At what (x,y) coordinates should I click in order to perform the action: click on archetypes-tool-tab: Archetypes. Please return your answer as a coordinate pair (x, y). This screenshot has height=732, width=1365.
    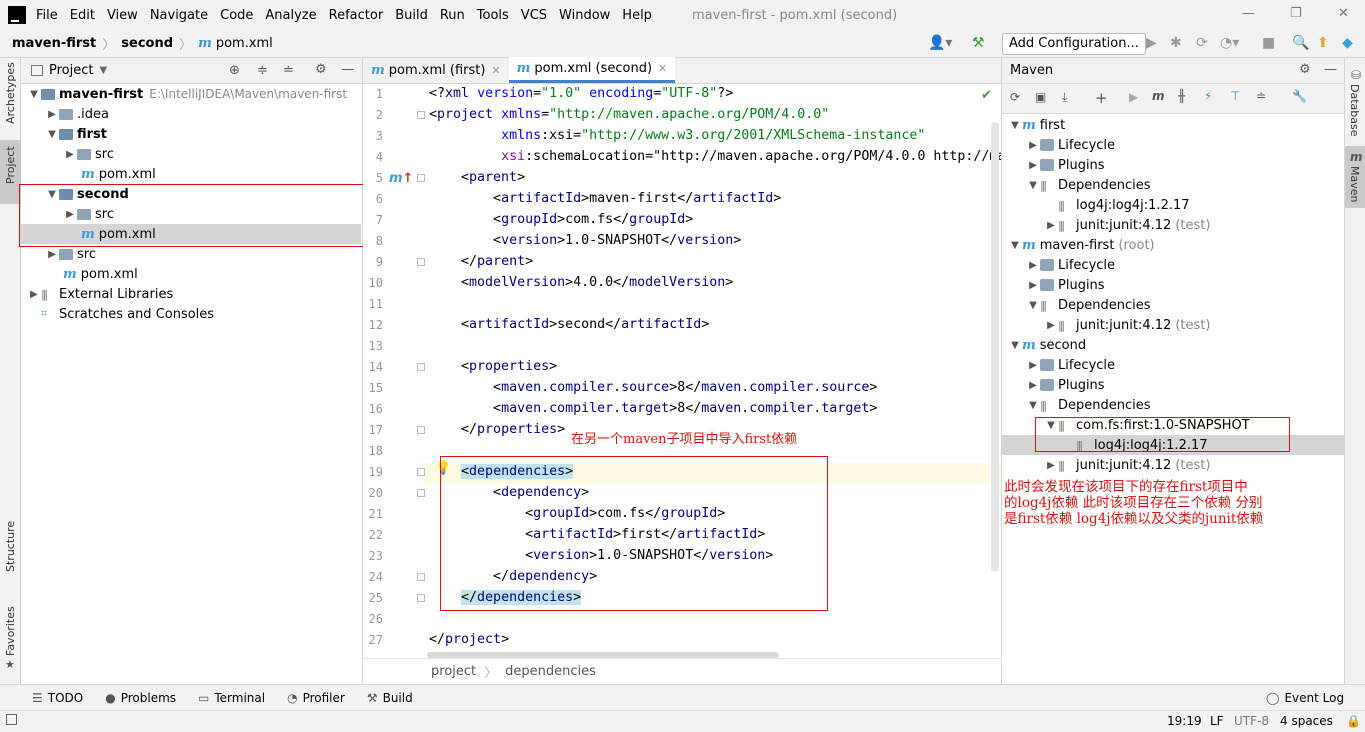
    Looking at the image, I should click on (10, 93).